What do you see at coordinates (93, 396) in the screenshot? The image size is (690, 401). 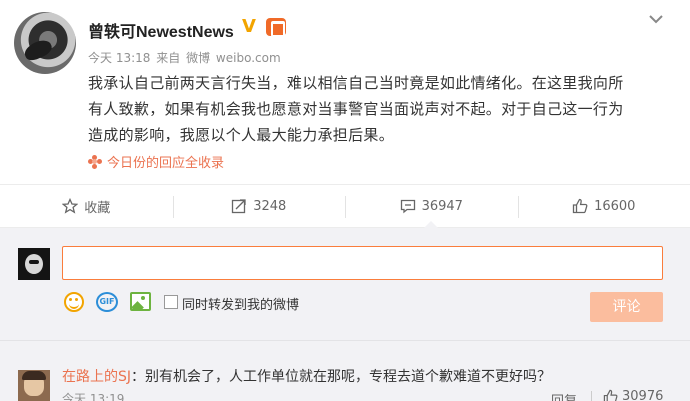 I see `comment-time: 今天 13:19` at bounding box center [93, 396].